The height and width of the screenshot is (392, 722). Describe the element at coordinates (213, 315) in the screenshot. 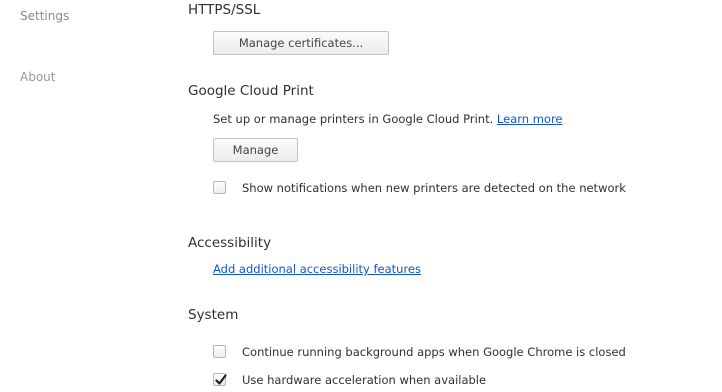

I see `system-heading: System` at that location.